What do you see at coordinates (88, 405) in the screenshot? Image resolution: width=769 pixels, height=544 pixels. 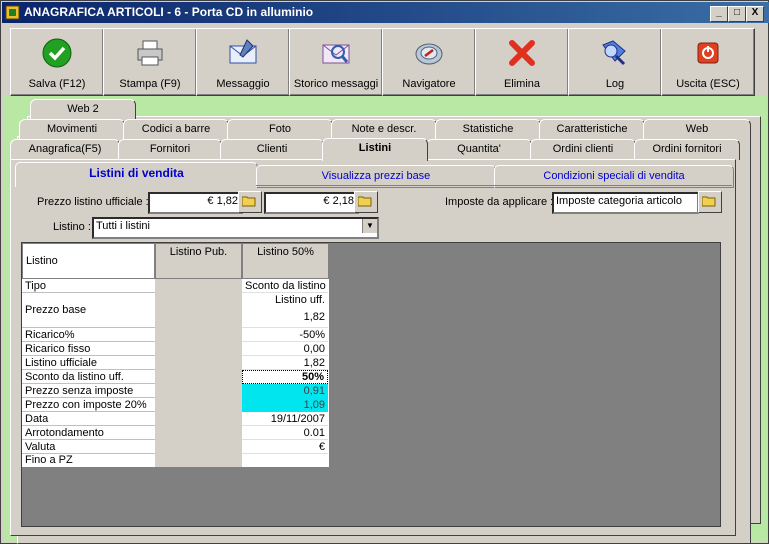 I see `grid-row-label: Prezzo con imposte 20%` at bounding box center [88, 405].